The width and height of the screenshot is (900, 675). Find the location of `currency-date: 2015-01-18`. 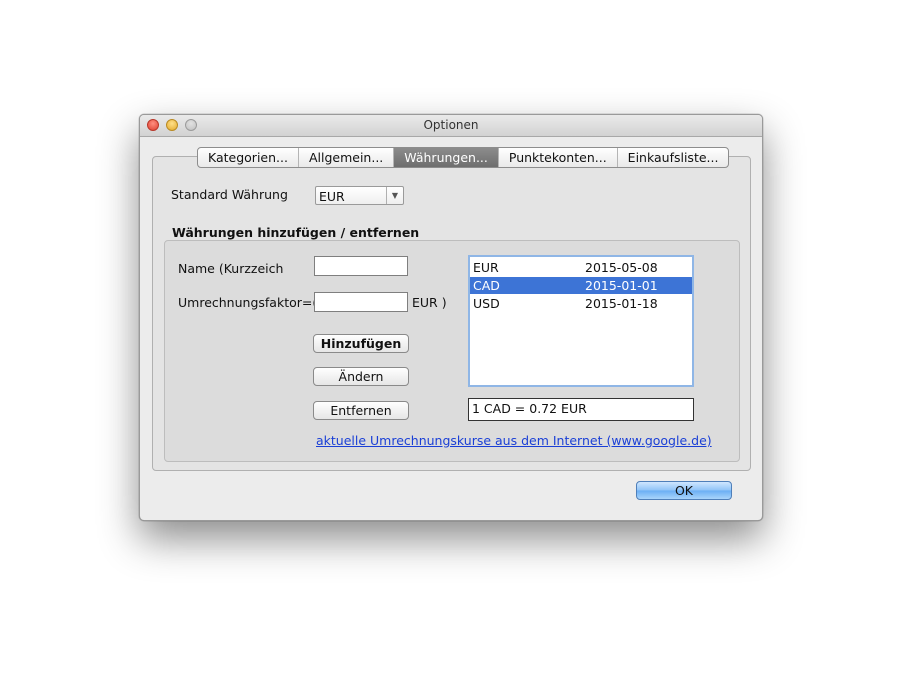

currency-date: 2015-01-18 is located at coordinates (621, 303).